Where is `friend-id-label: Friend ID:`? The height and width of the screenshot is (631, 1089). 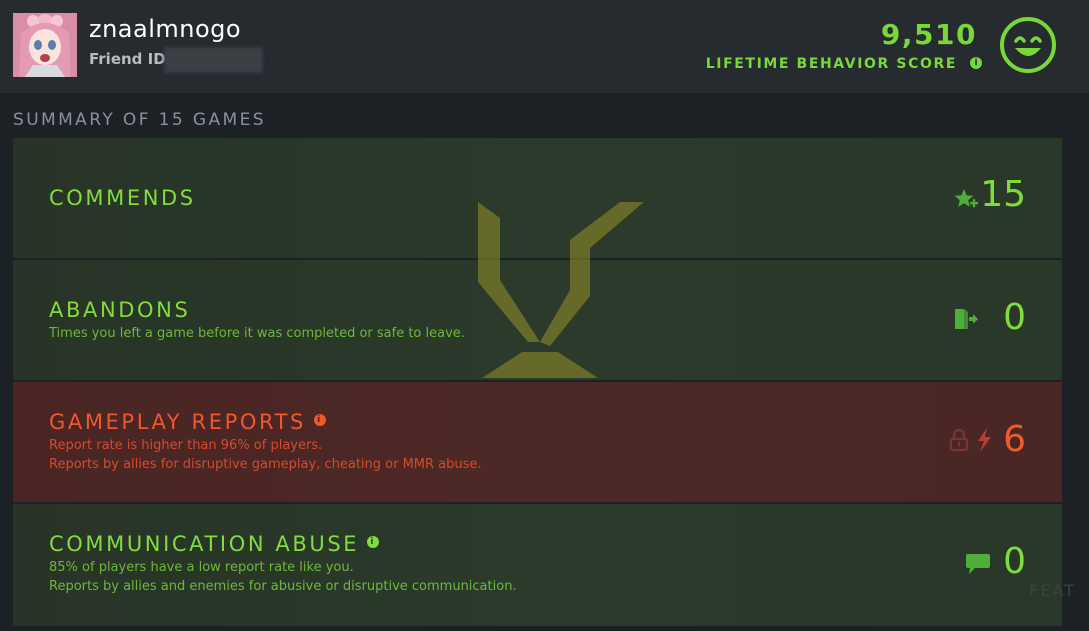 friend-id-label: Friend ID: is located at coordinates (130, 59).